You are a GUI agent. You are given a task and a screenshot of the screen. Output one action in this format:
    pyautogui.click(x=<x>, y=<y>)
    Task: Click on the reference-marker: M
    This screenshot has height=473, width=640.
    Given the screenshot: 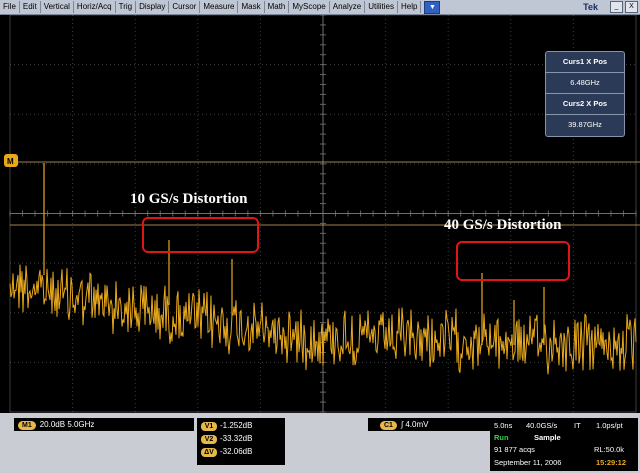 What is the action you would take?
    pyautogui.click(x=11, y=160)
    